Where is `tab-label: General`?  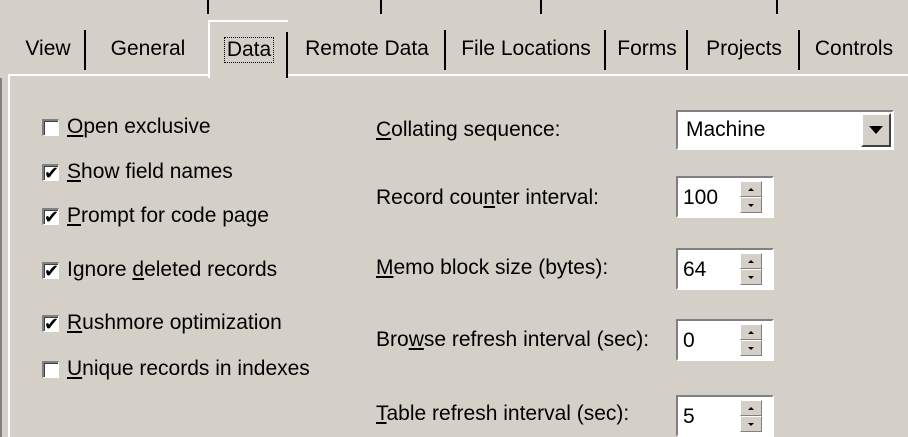 tab-label: General is located at coordinates (148, 48).